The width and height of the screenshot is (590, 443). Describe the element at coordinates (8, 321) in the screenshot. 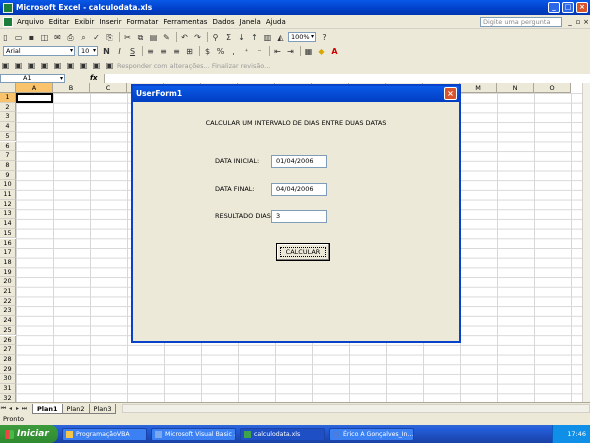

I see `row-header-24: 24` at that location.